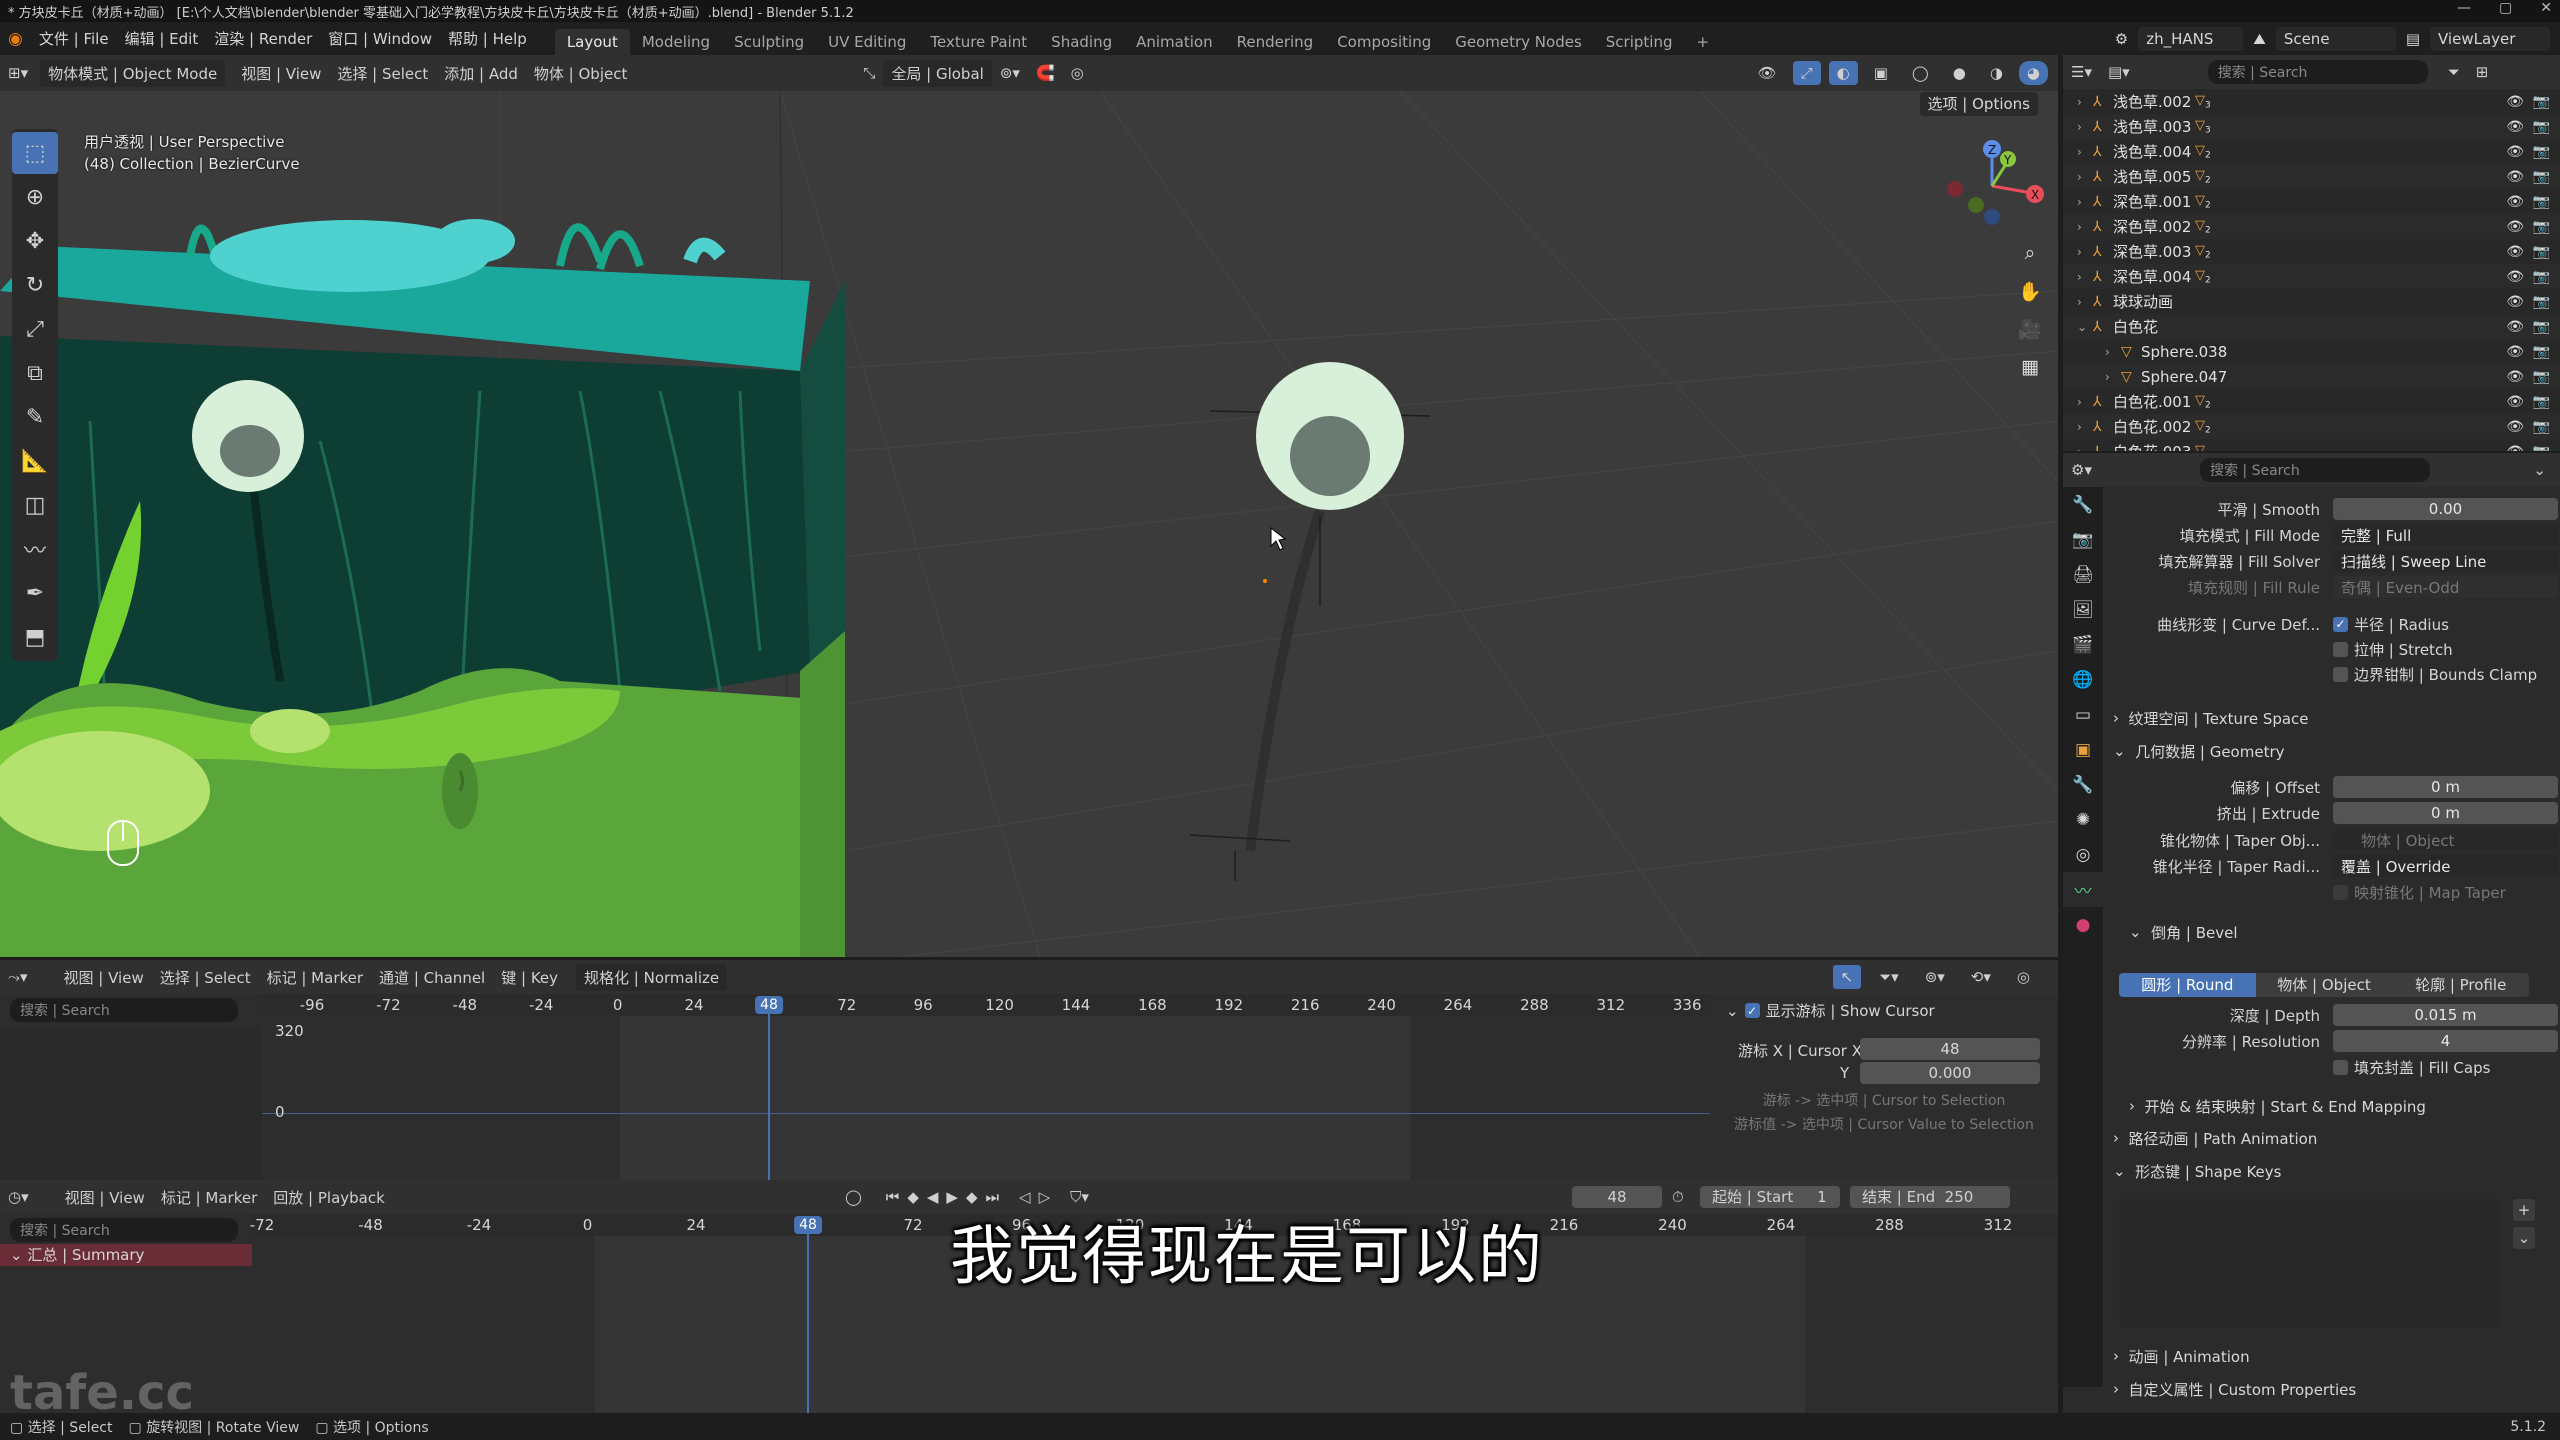 The height and width of the screenshot is (1440, 2560). Describe the element at coordinates (1025, 1197) in the screenshot. I see `prev-marker-icon: ◁` at that location.